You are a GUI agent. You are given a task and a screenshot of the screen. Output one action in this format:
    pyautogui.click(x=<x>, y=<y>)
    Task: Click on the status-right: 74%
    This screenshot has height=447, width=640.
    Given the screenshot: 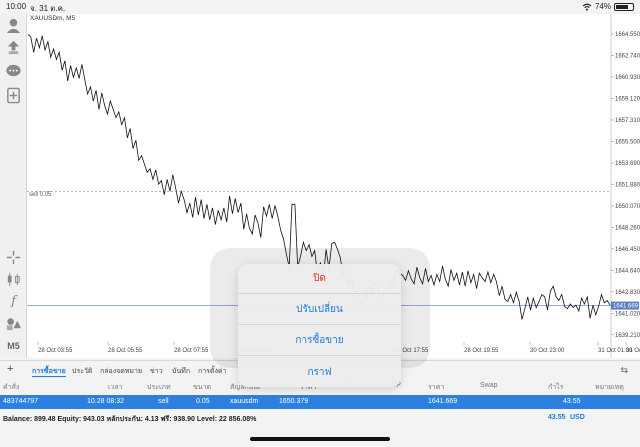 What is the action you would take?
    pyautogui.click(x=608, y=6)
    